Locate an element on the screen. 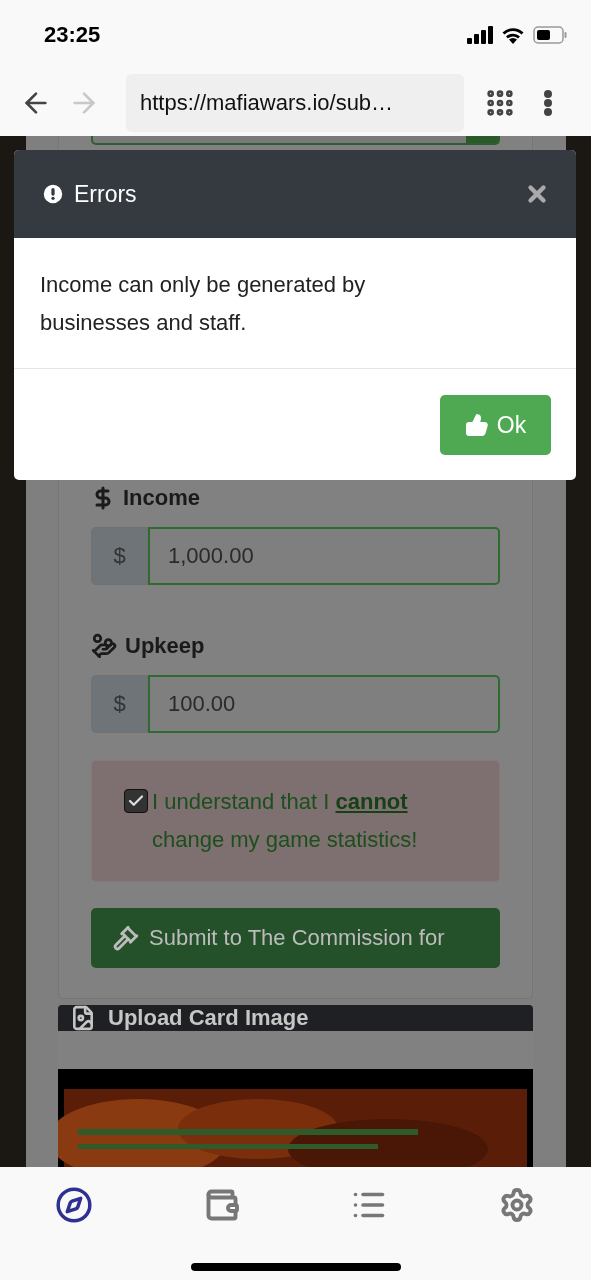 This screenshot has width=591, height=1280. checkbox is located at coordinates (136, 801).